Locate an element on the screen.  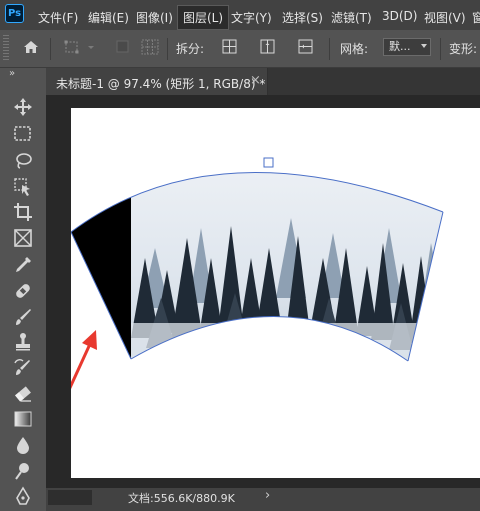
document-info: 文档:556.6K/880.9K is located at coordinates (181, 498).